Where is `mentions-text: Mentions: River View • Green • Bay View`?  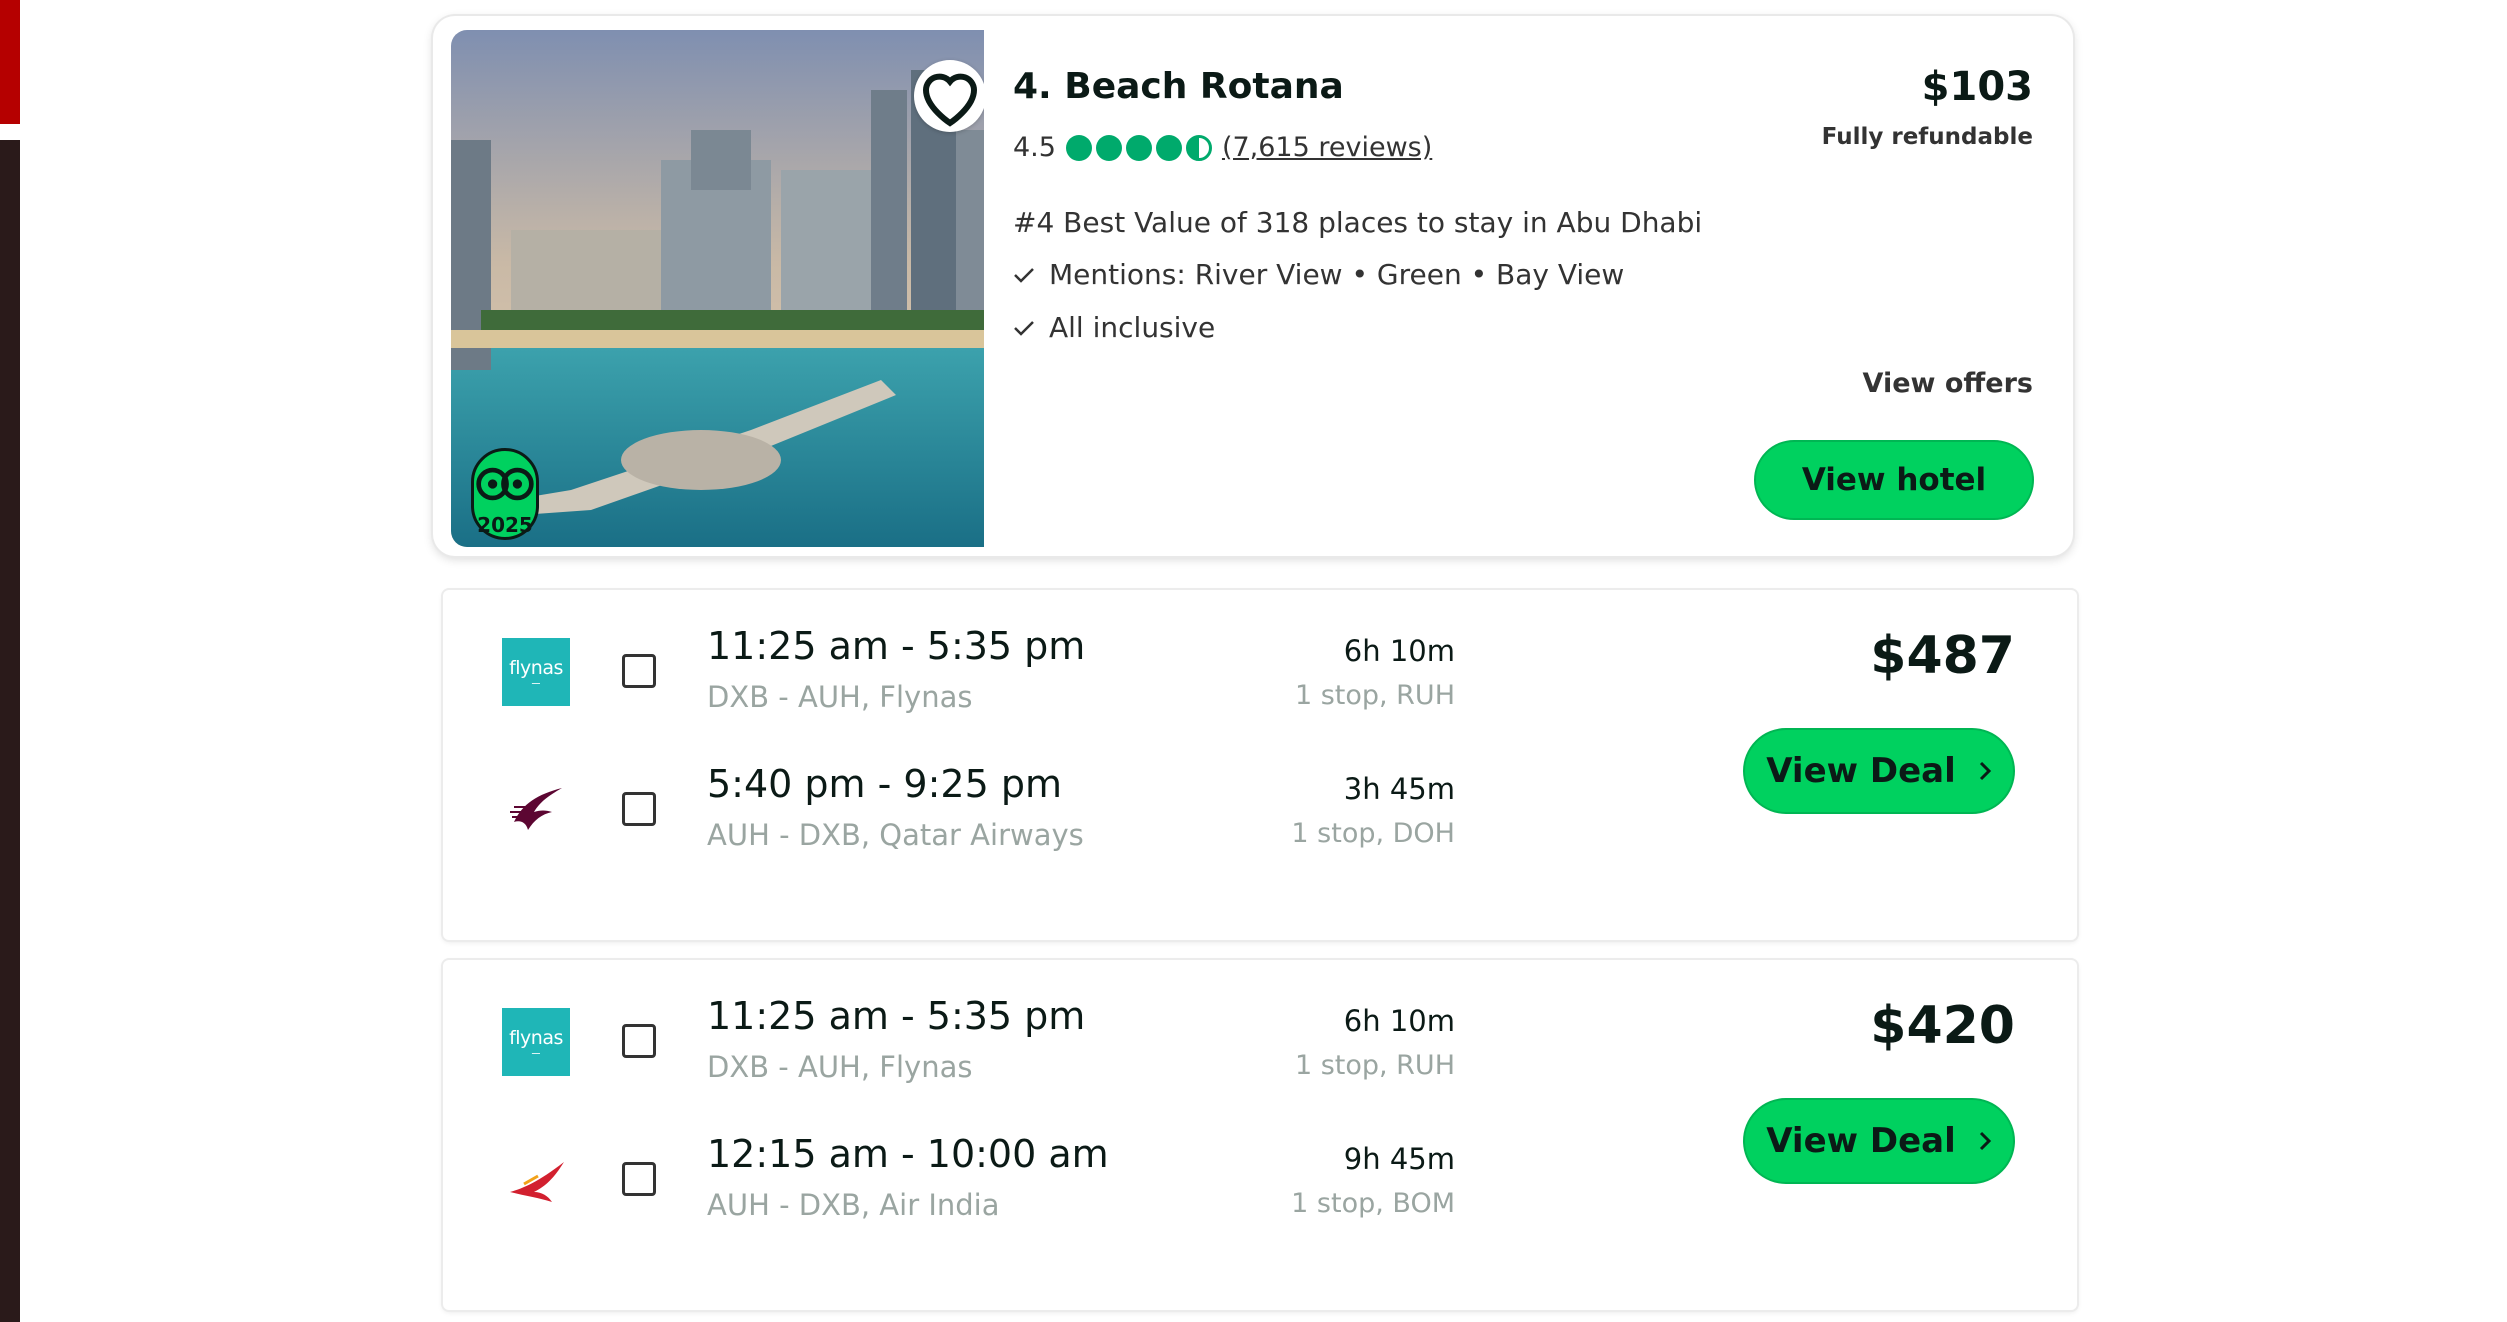 mentions-text: Mentions: River View • Green • Bay View is located at coordinates (1337, 274).